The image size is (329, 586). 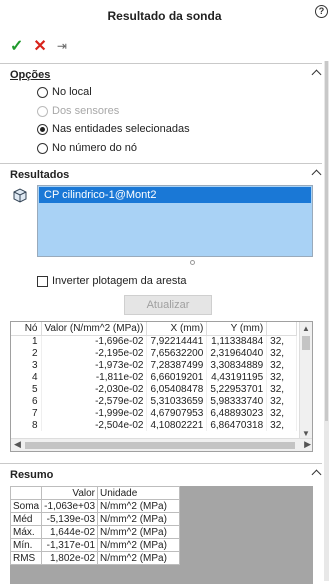 I want to click on cell: 6,48893023, so click(x=237, y=413).